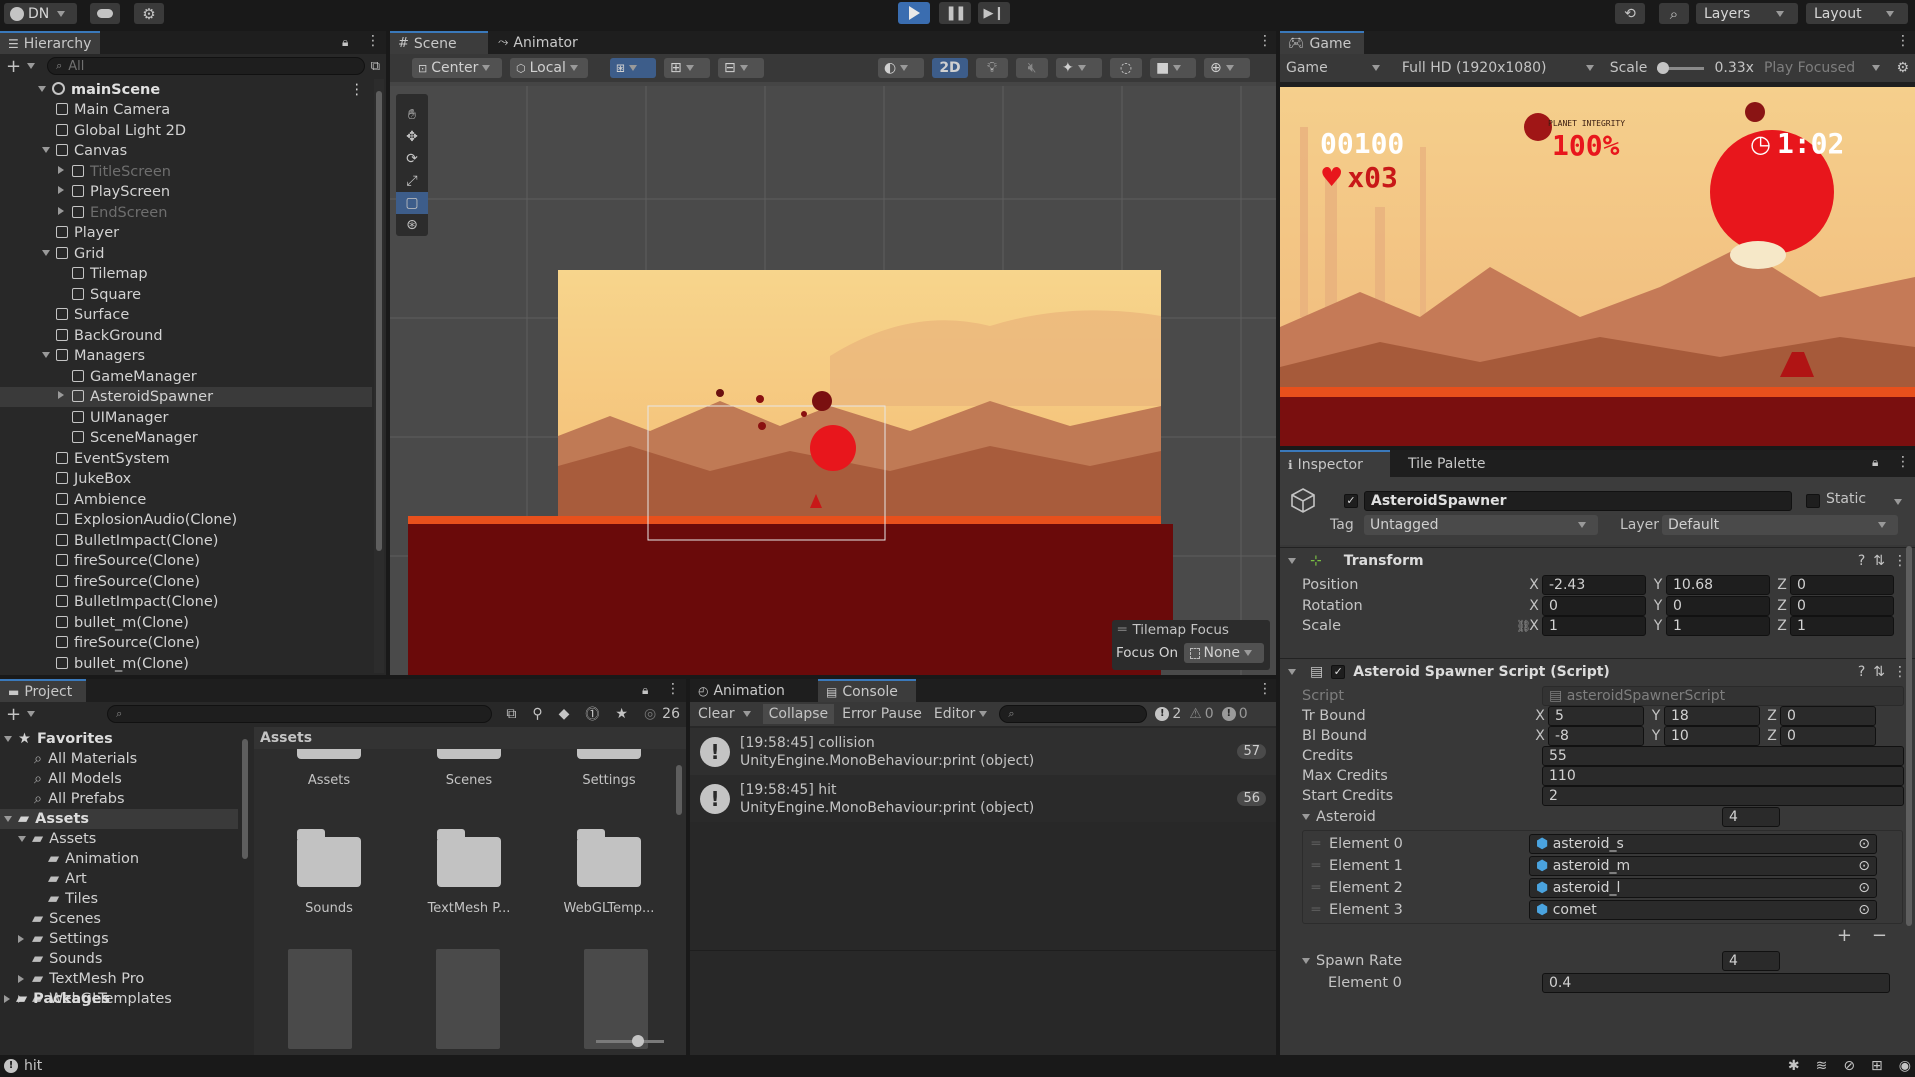  I want to click on tab-tile-palette: Tile Palette, so click(1446, 463).